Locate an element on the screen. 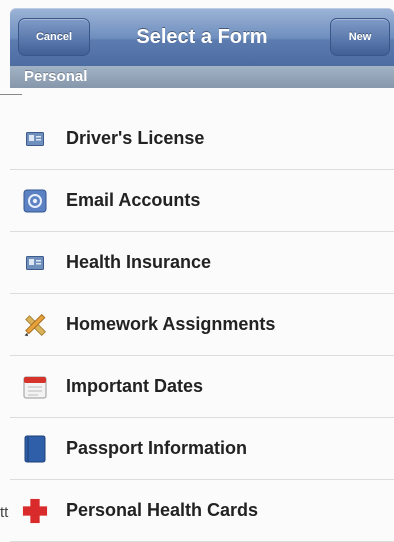 The height and width of the screenshot is (542, 394). list-item-passport-information: Passport Information is located at coordinates (202, 449).